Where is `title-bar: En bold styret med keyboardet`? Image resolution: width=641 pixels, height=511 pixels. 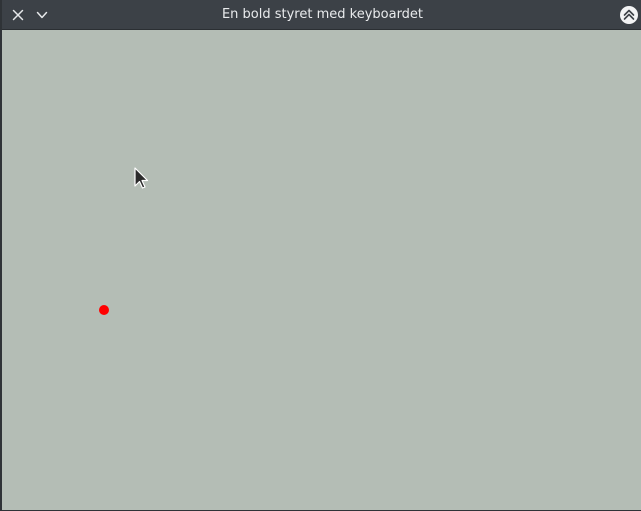
title-bar: En bold styret med keyboardet is located at coordinates (321, 15).